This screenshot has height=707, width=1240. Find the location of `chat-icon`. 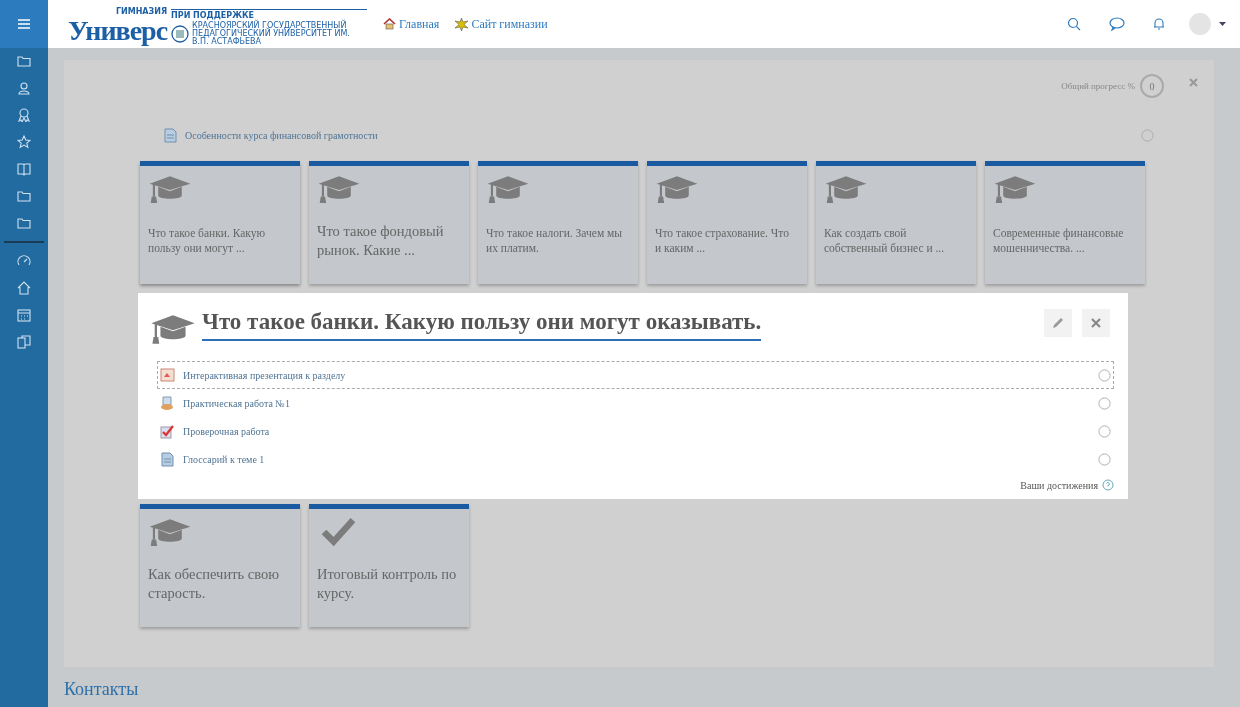

chat-icon is located at coordinates (1117, 24).